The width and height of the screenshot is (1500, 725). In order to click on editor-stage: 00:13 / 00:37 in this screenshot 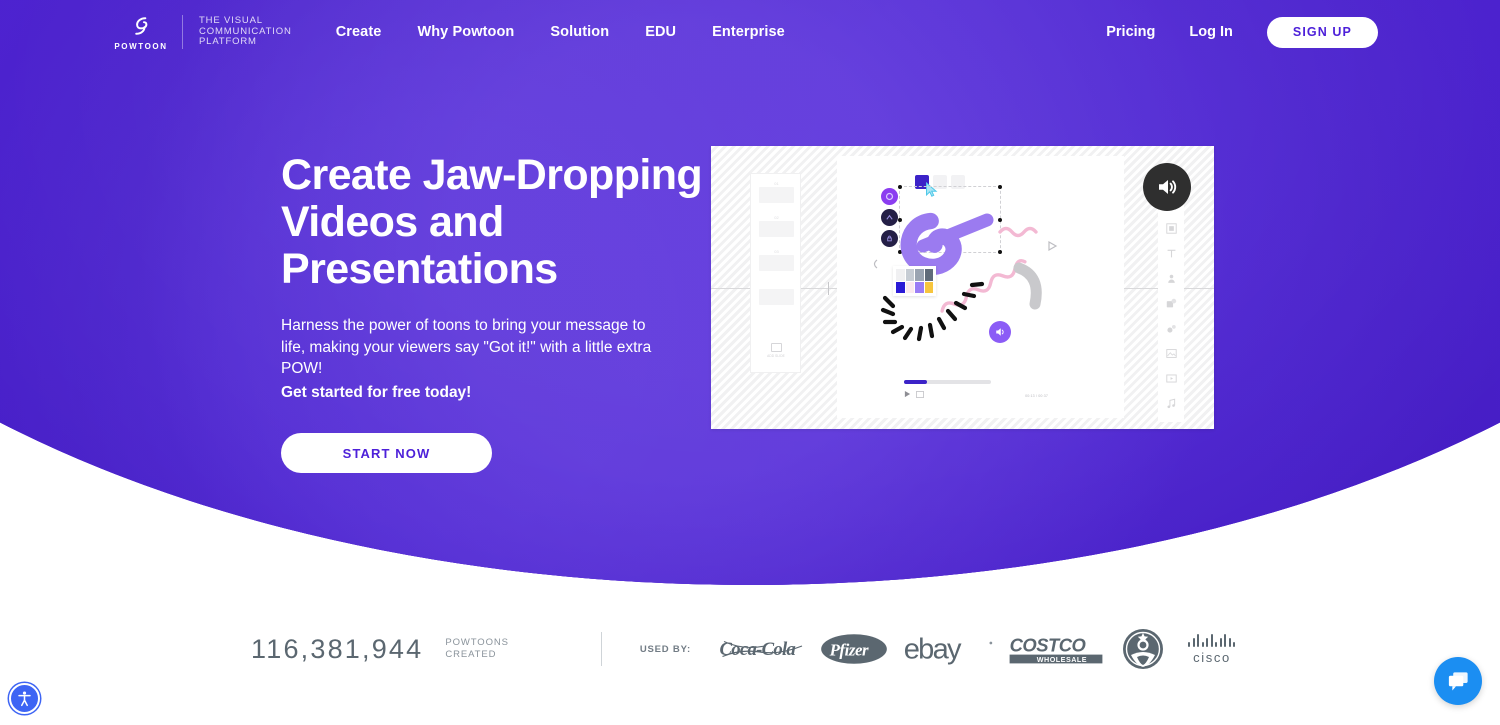, I will do `click(980, 287)`.